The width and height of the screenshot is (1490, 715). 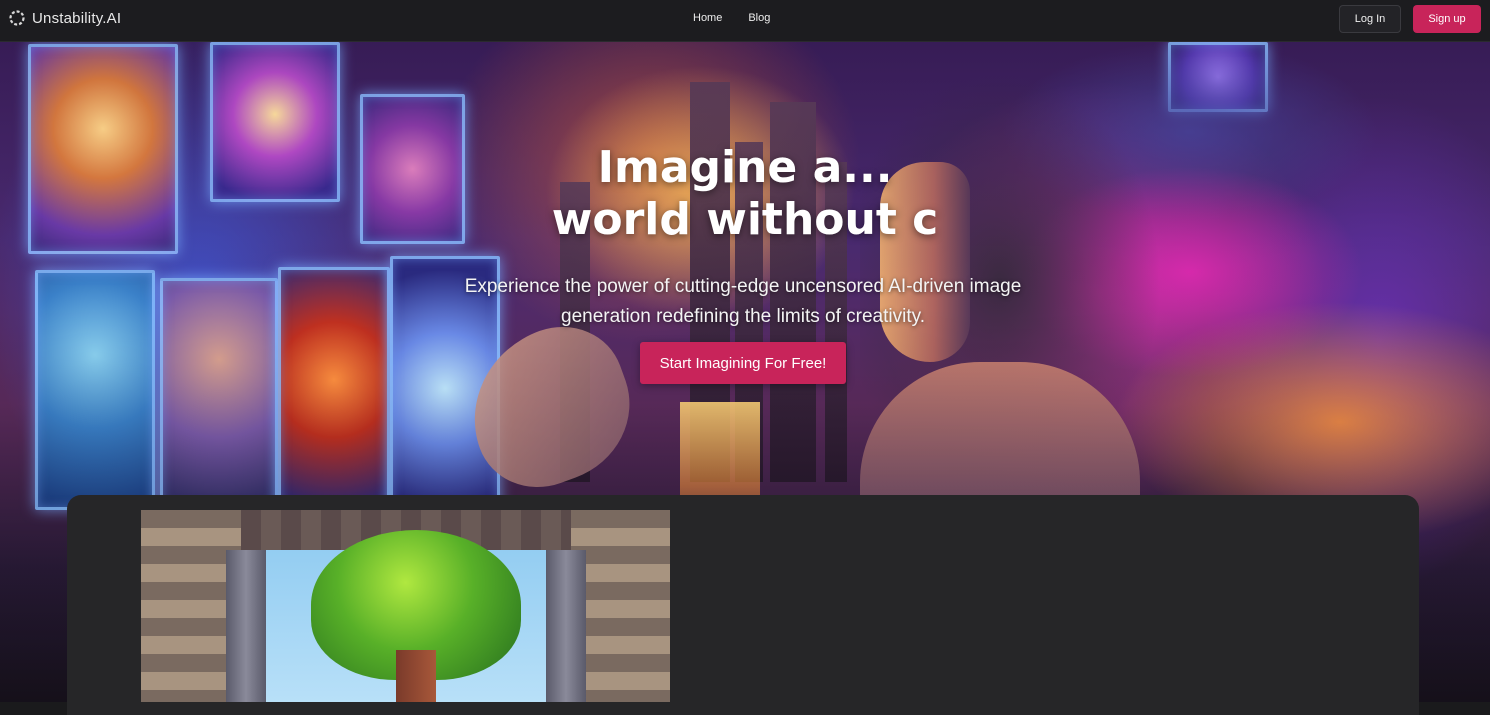 I want to click on top-navbar: Unstability.AI Home Blog Log In Sign up, so click(x=745, y=21).